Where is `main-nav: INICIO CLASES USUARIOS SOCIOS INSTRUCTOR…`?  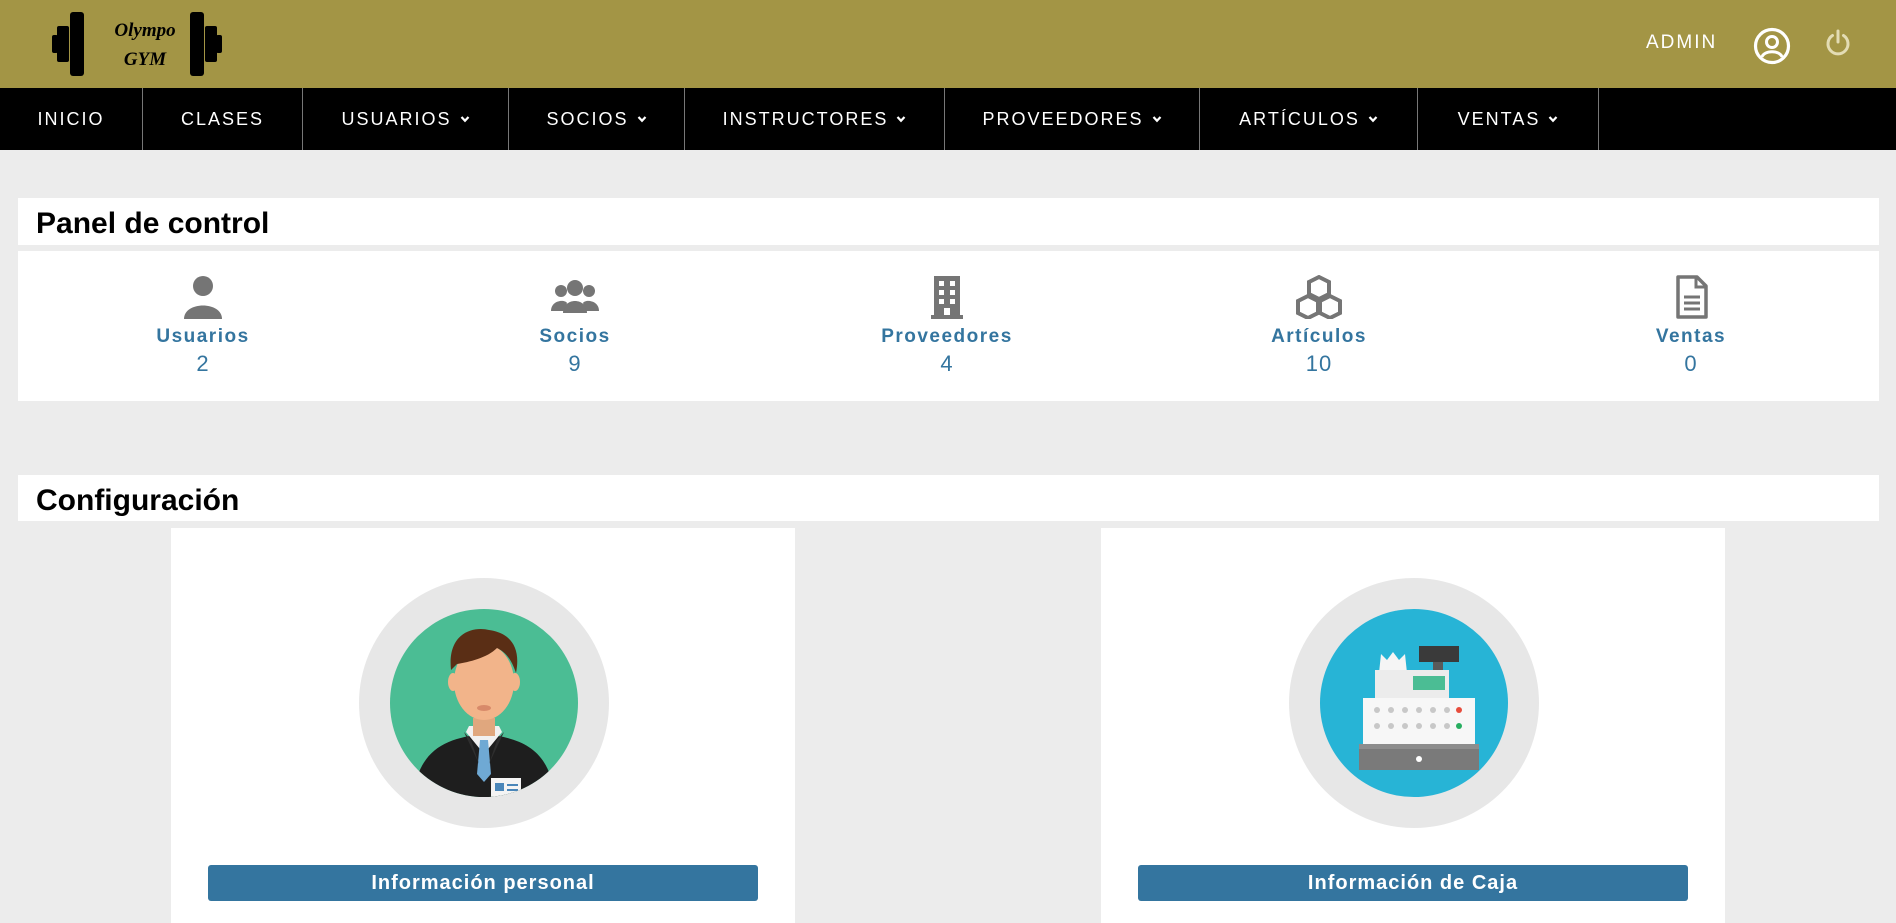
main-nav: INICIO CLASES USUARIOS SOCIOS INSTRUCTOR… is located at coordinates (948, 119).